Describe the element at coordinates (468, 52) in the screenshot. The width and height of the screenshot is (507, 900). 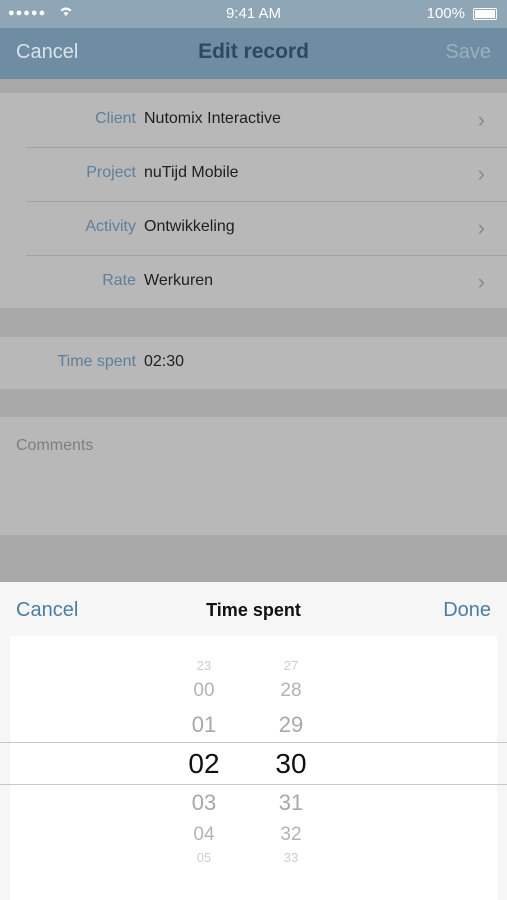
I see `save-button: Save` at that location.